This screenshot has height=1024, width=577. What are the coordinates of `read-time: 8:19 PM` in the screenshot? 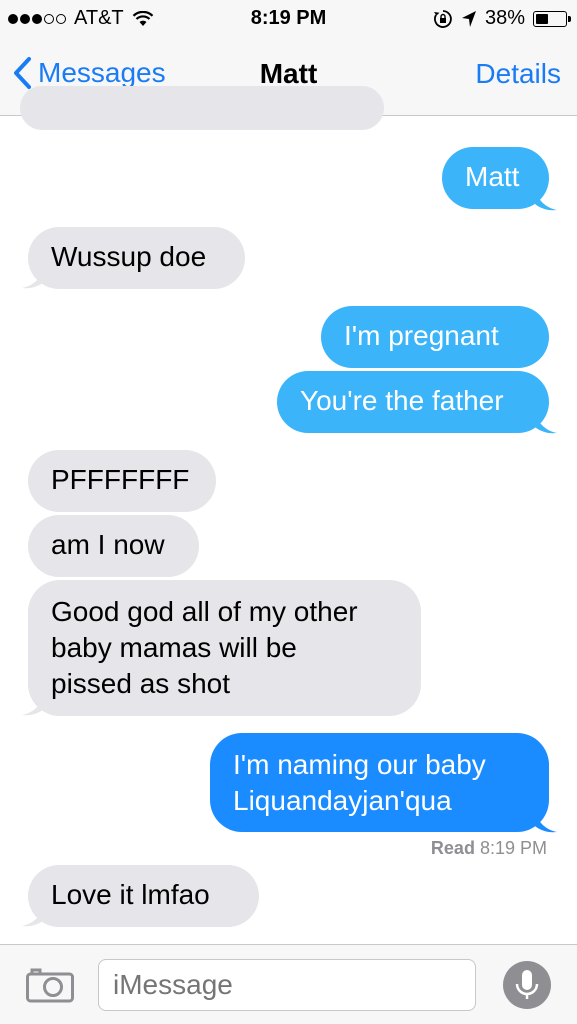 It's located at (513, 848).